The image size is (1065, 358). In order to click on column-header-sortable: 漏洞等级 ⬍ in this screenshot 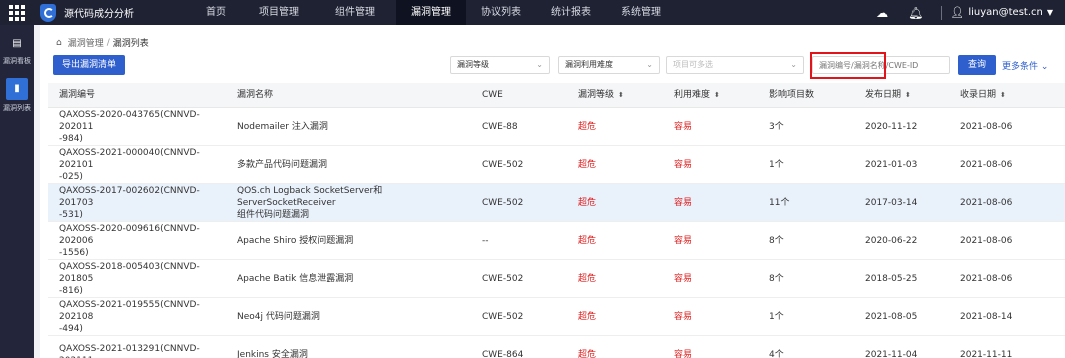, I will do `click(615, 95)`.